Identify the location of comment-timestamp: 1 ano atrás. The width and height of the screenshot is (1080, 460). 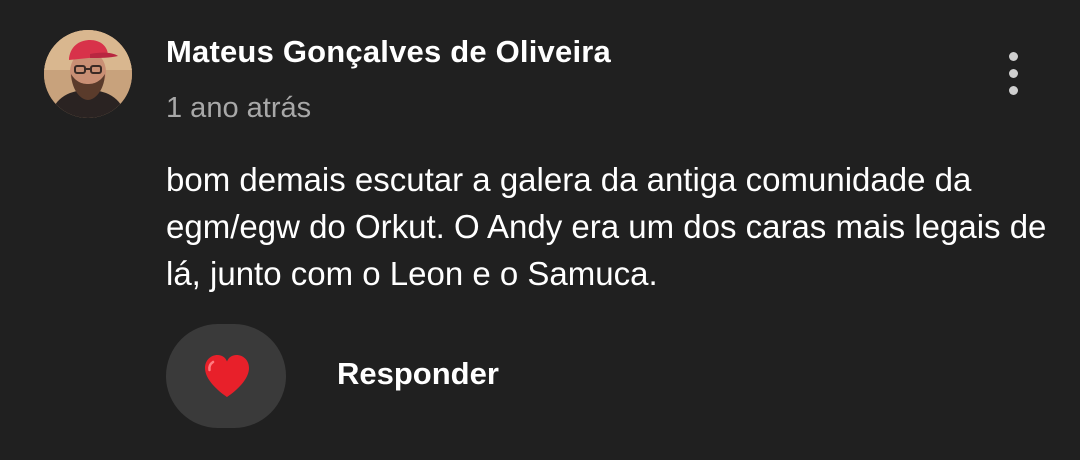
(239, 108).